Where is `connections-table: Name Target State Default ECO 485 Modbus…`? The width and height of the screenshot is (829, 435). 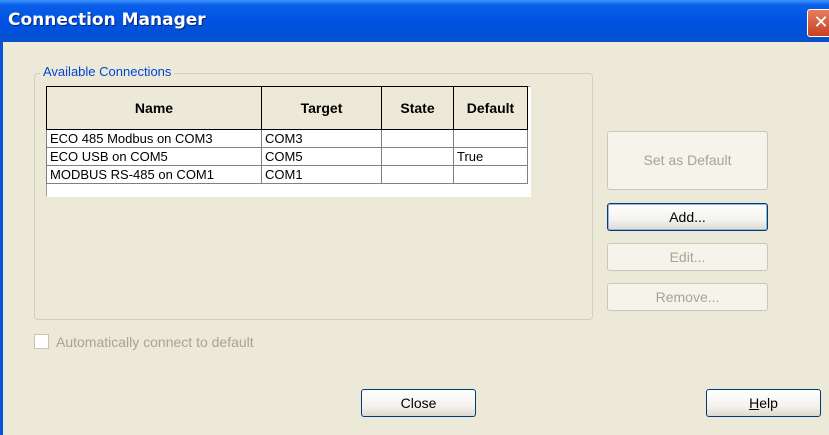
connections-table: Name Target State Default ECO 485 Modbus… is located at coordinates (287, 135).